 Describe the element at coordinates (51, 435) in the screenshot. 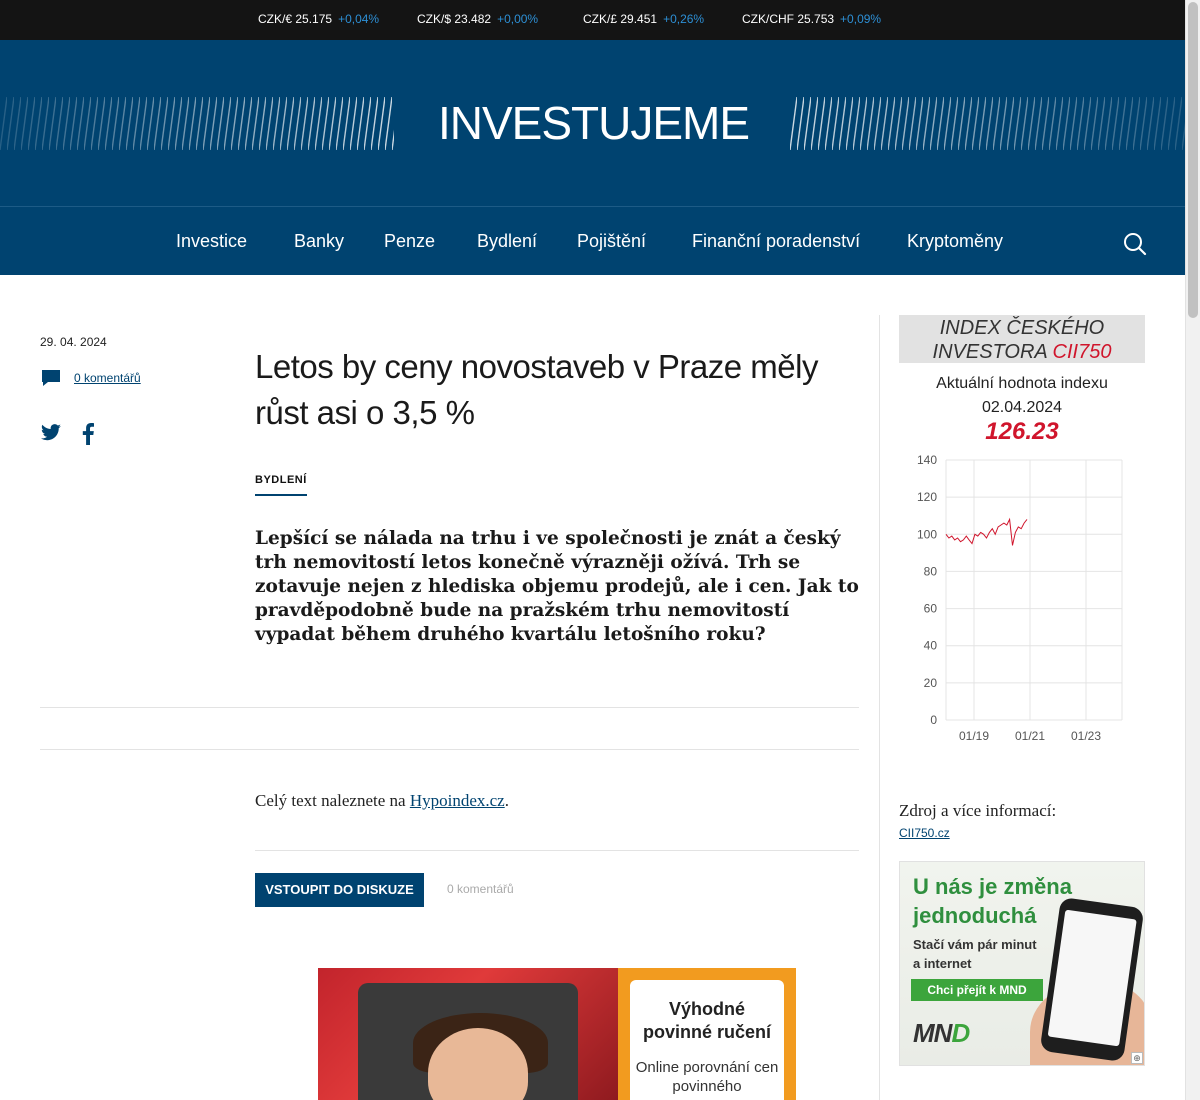

I see `twitter-icon` at that location.